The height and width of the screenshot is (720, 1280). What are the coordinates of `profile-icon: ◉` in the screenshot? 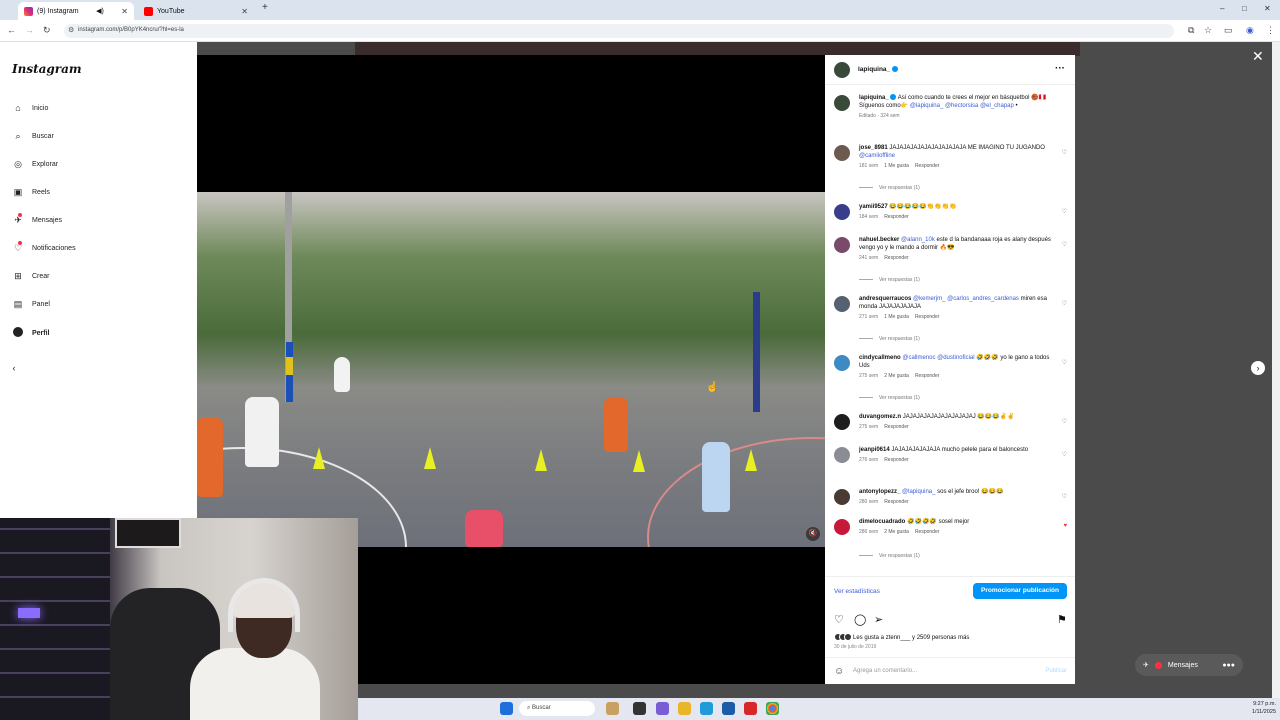 It's located at (1250, 30).